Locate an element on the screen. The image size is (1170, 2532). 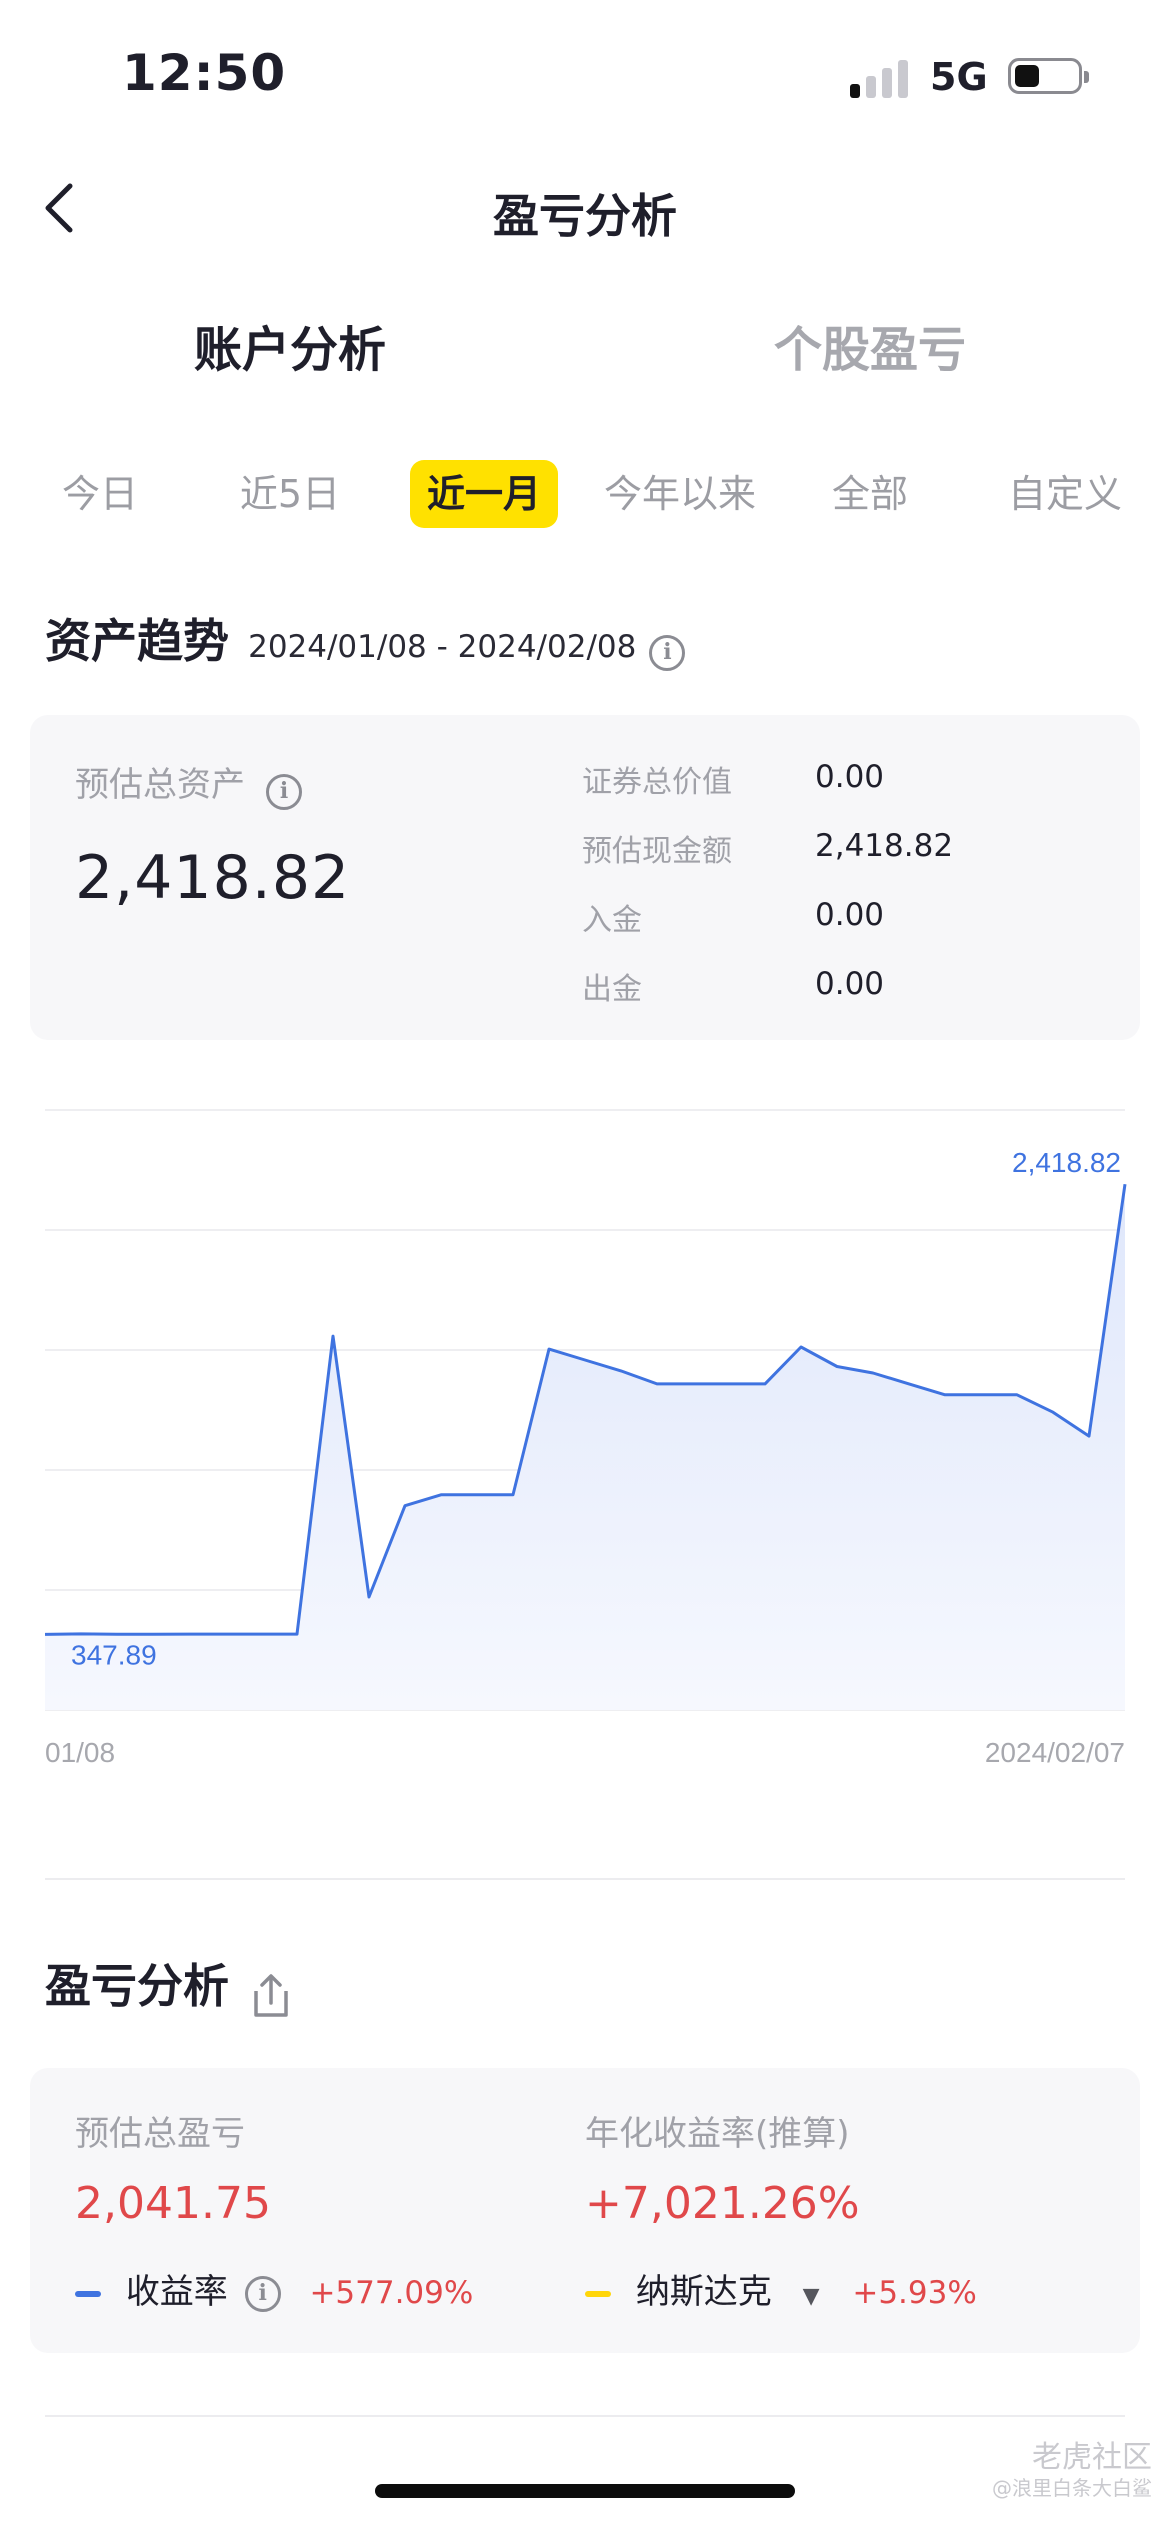
x-start-label: 01/08 is located at coordinates (80, 1752).